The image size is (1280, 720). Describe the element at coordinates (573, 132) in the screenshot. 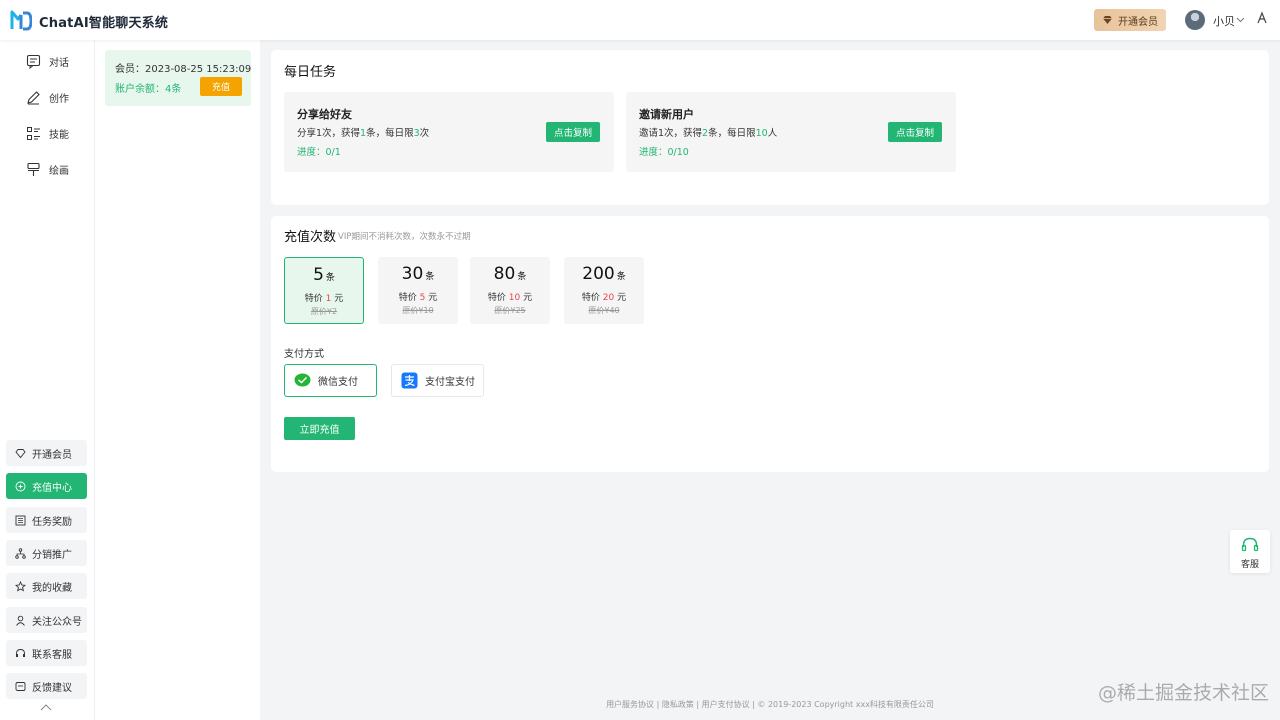

I see `copy-share-button: 点击复制` at that location.